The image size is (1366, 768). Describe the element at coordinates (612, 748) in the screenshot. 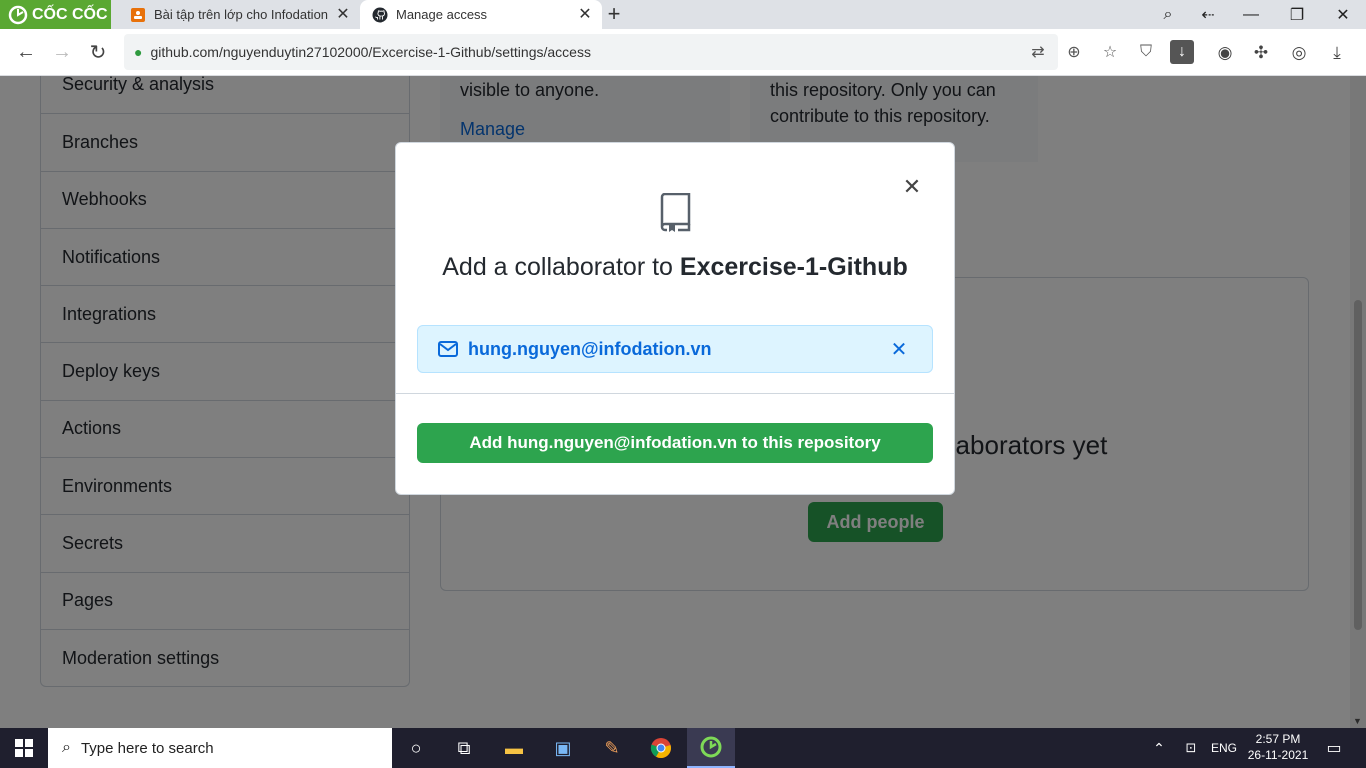

I see `paint-icon: ✎` at that location.